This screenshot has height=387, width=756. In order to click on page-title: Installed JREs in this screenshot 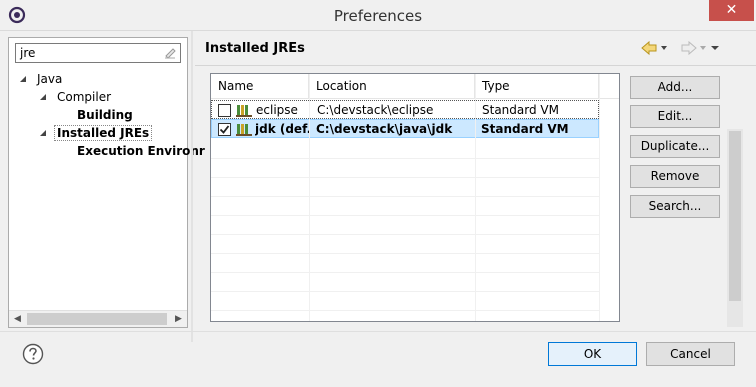, I will do `click(255, 48)`.